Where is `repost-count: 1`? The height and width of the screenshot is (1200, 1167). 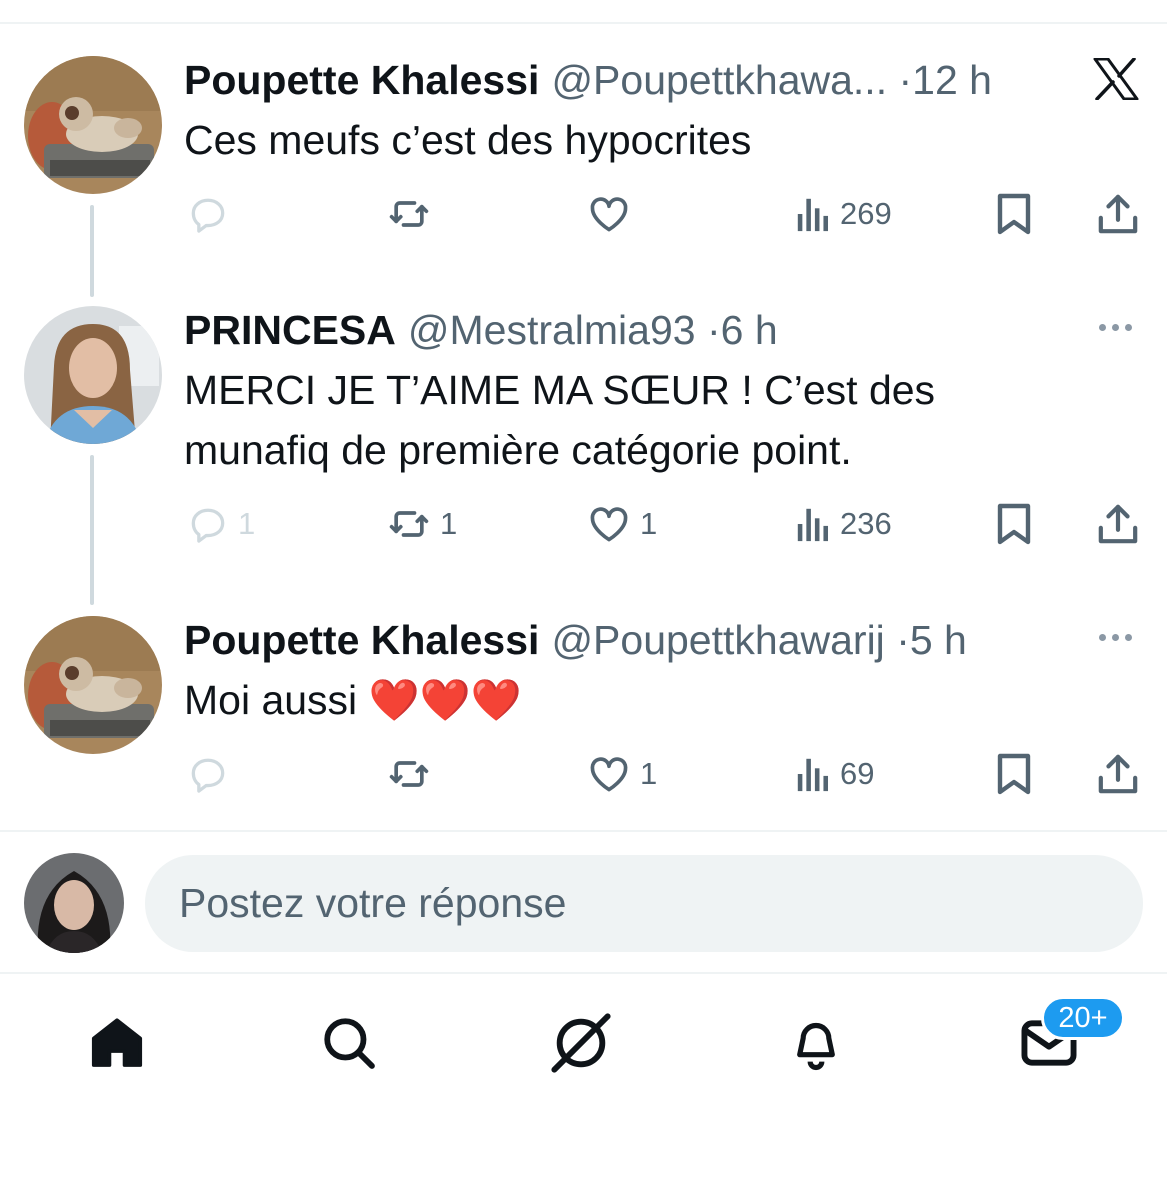
repost-count: 1 is located at coordinates (449, 523).